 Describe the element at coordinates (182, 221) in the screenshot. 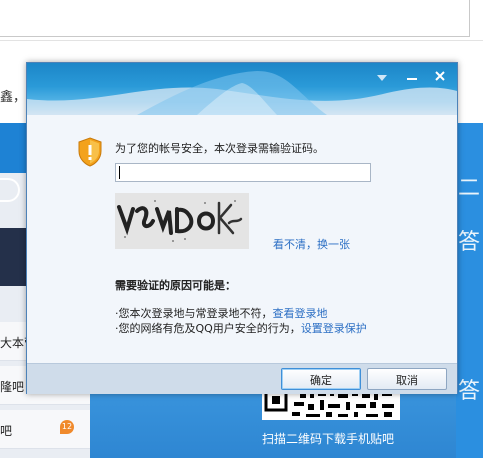

I see `captcha-image` at that location.